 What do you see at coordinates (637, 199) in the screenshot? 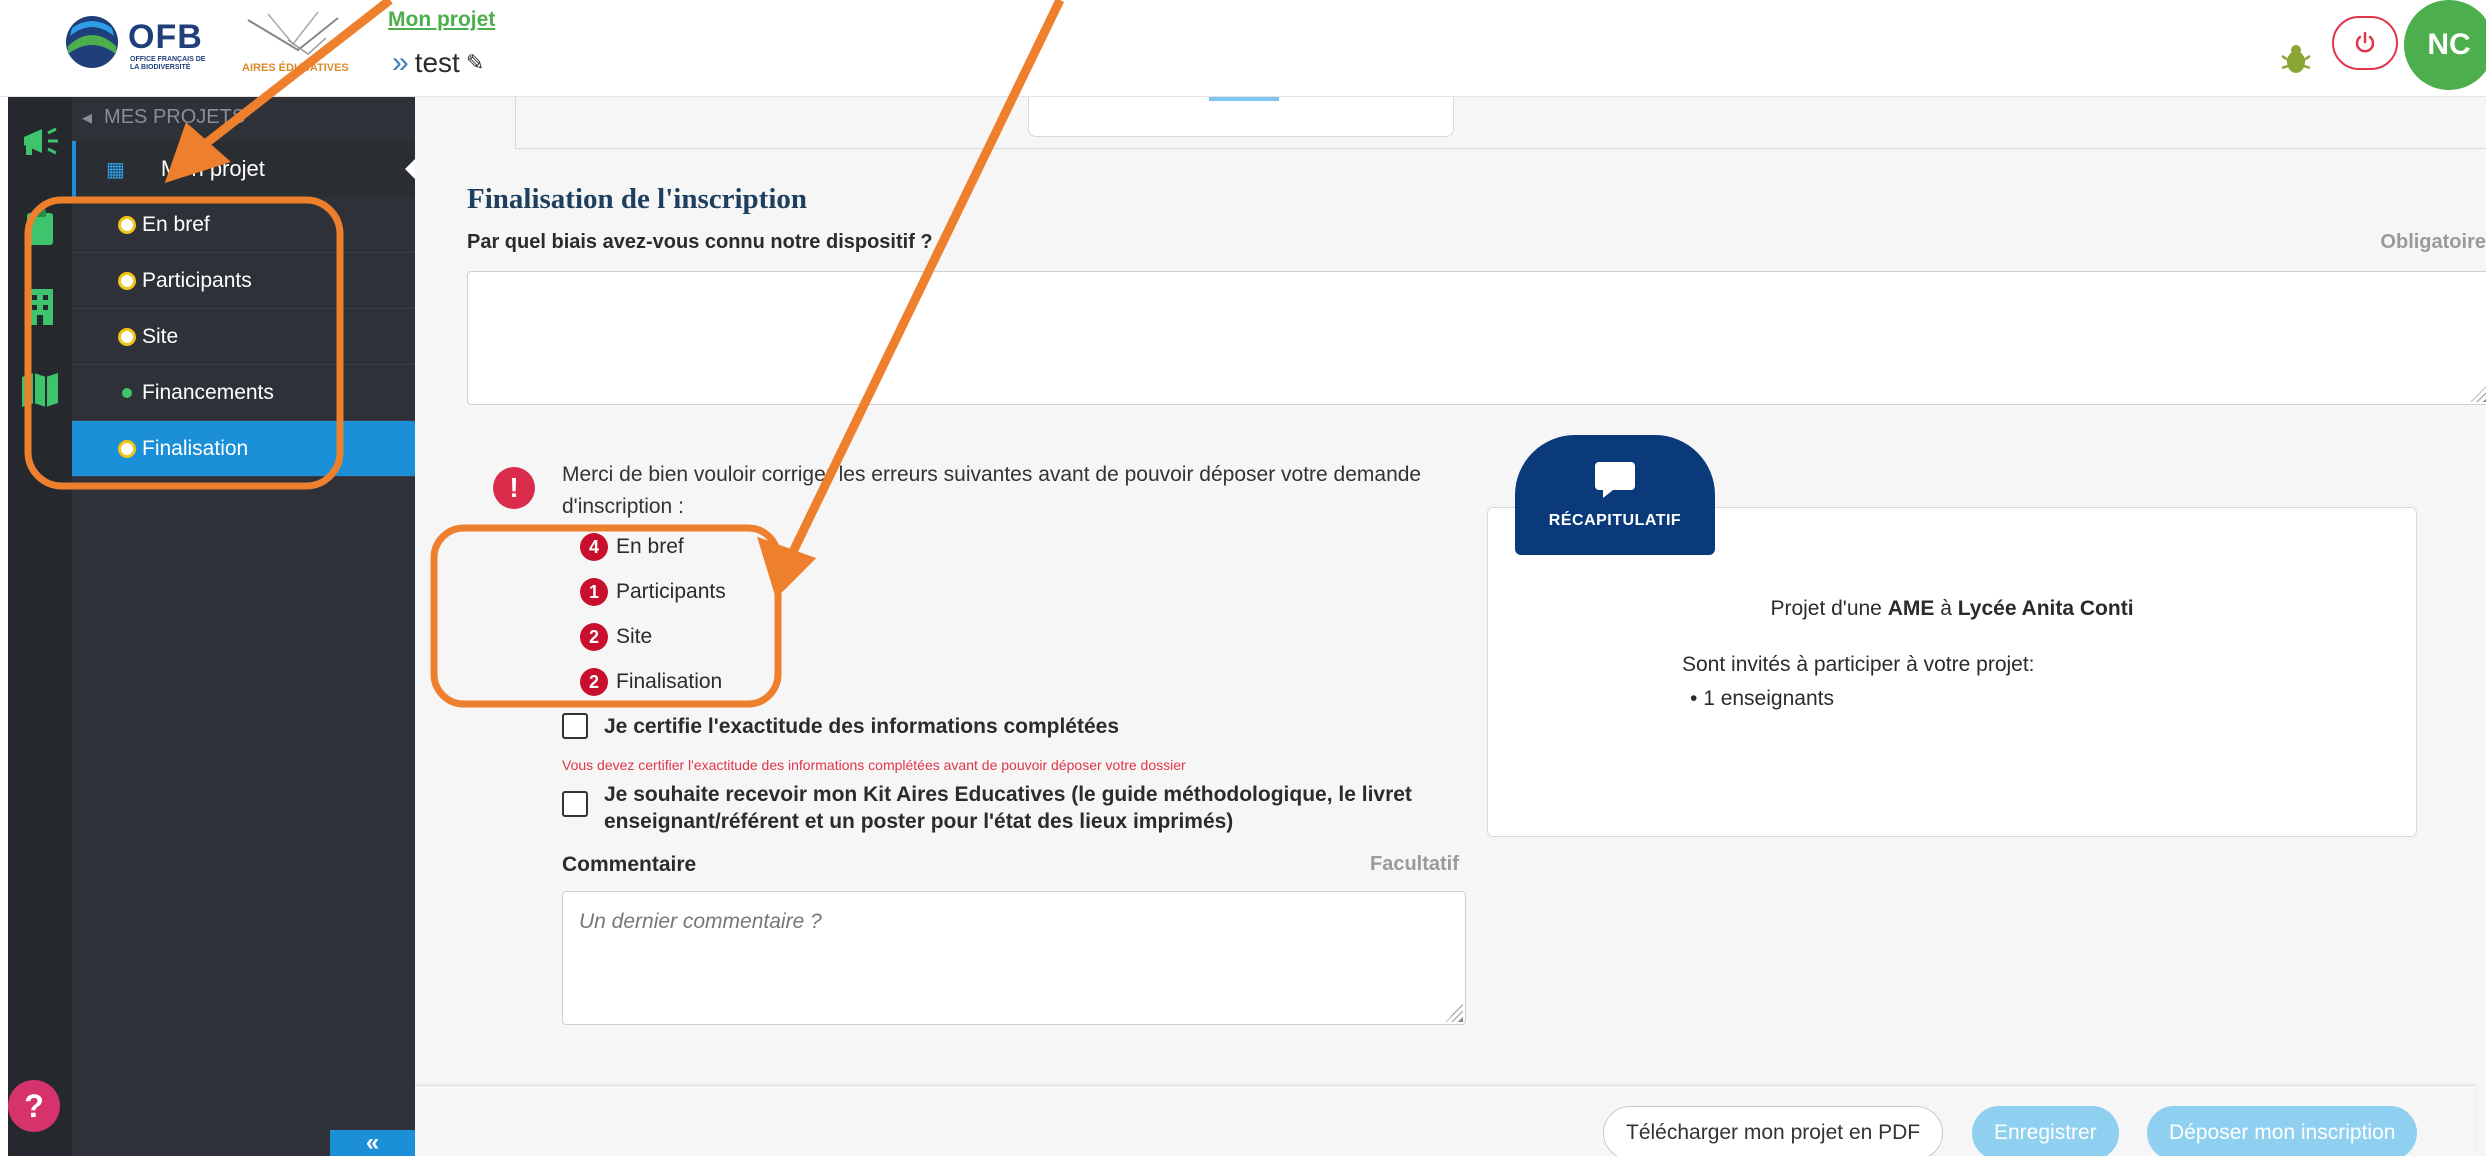
I see `page-title: Finalisation de l'inscription` at bounding box center [637, 199].